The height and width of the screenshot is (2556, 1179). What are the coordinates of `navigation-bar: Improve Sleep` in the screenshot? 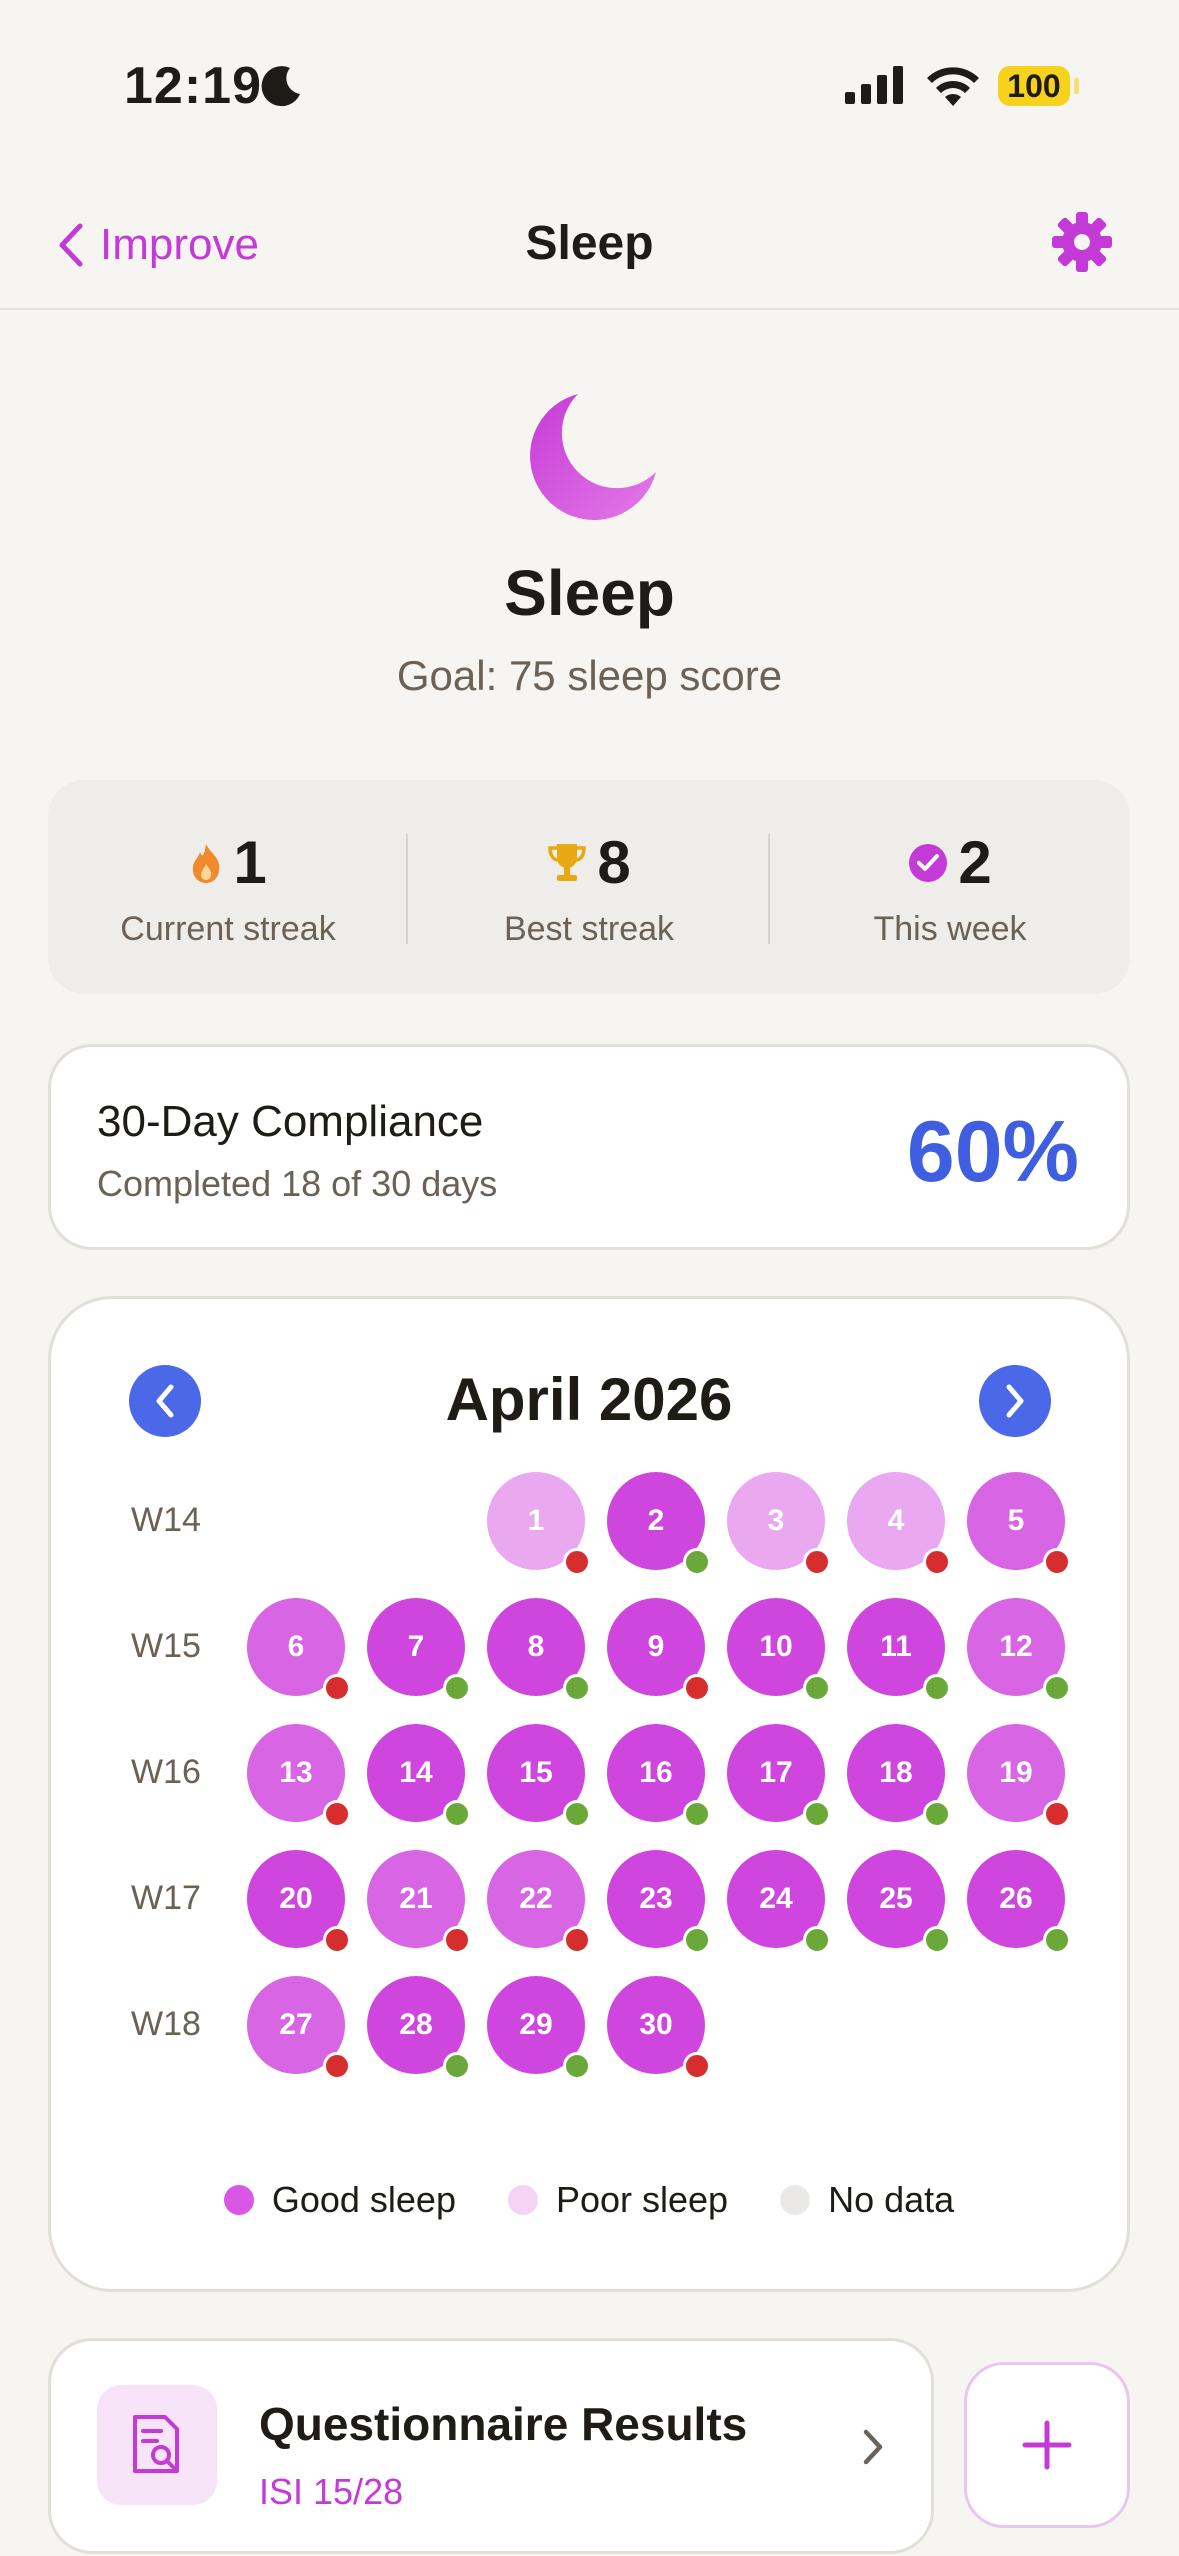 It's located at (589, 245).